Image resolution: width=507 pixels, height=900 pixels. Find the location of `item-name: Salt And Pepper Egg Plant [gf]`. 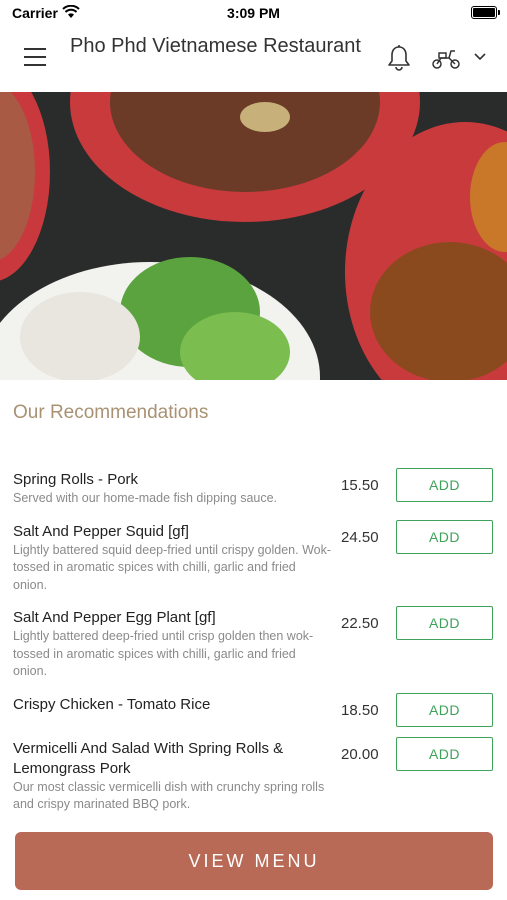

item-name: Salt And Pepper Egg Plant [gf] is located at coordinates (114, 617).